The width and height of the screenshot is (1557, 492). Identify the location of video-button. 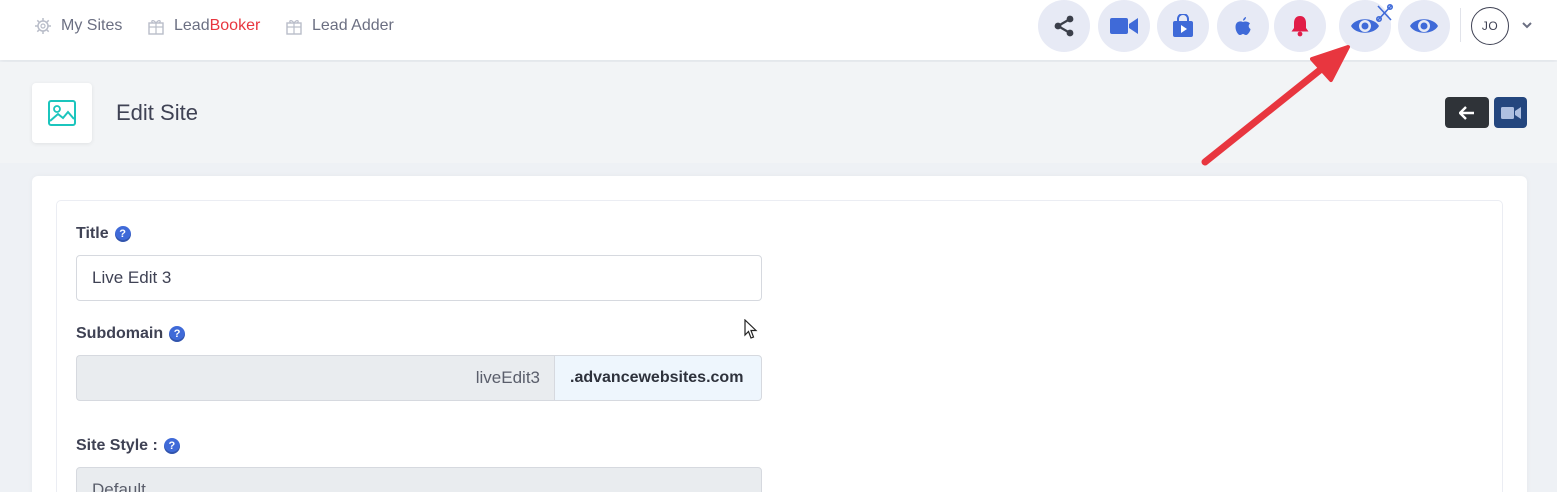
(1124, 26).